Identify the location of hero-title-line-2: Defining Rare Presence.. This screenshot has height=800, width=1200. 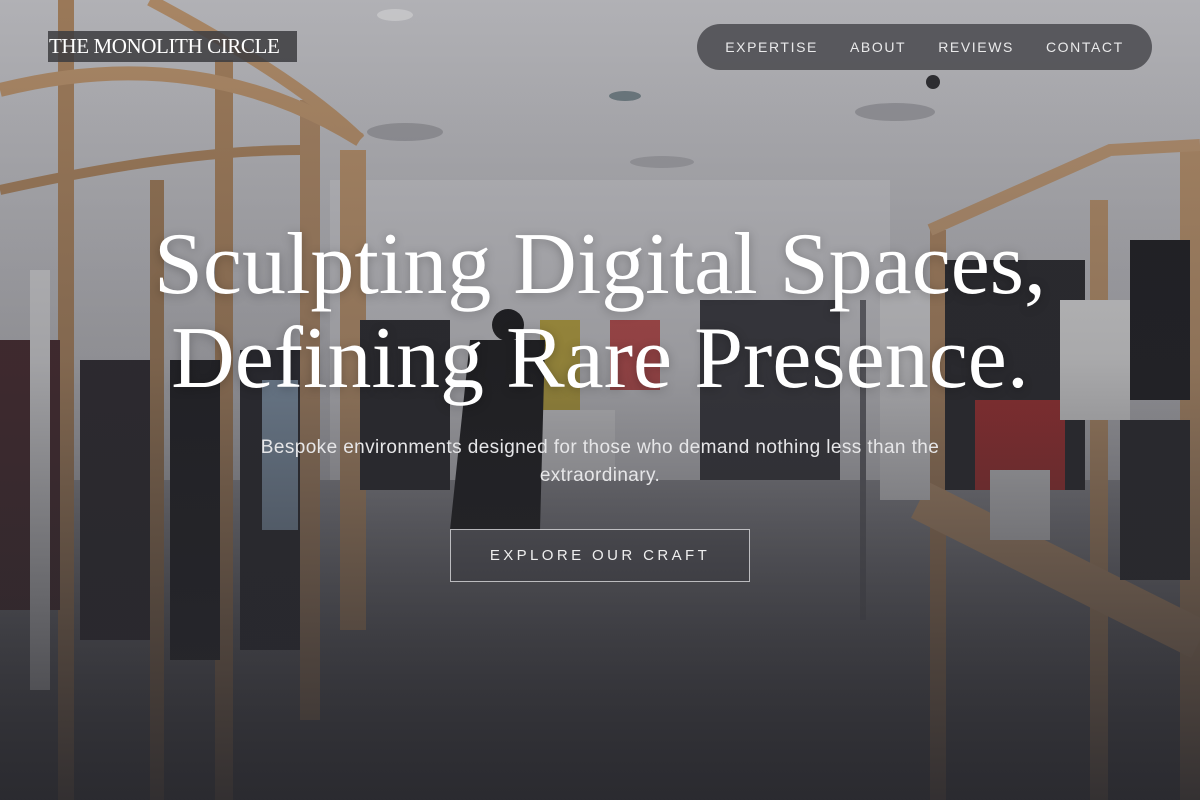
(600, 358).